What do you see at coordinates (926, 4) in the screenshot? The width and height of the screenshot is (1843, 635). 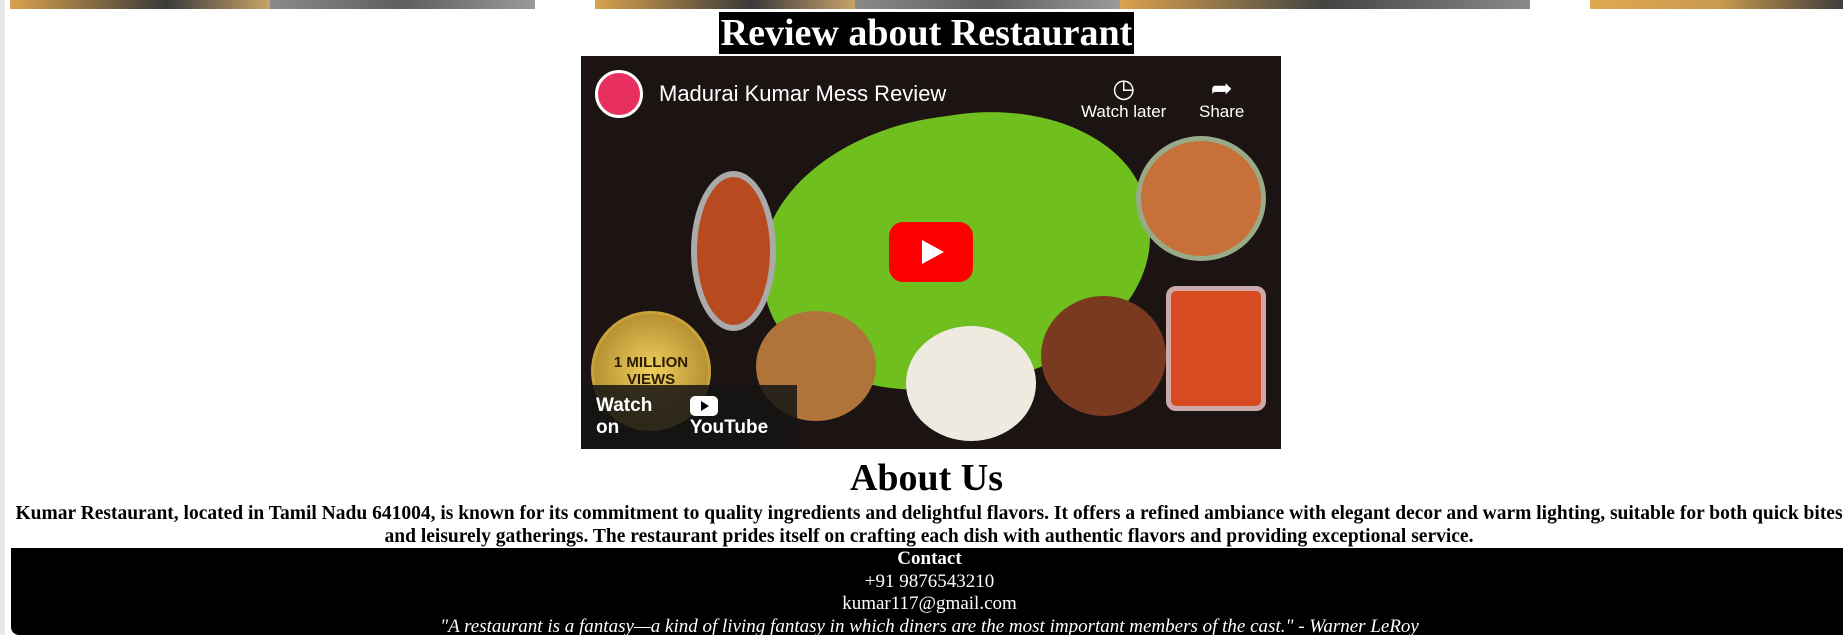 I see `header-image-strip` at bounding box center [926, 4].